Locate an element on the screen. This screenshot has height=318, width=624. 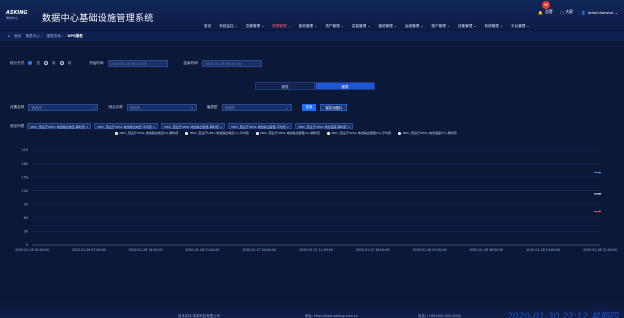
breadcrumb: ⌂ 首页 报表中心 › 报表查询 › UPS报表 is located at coordinates (312, 36).